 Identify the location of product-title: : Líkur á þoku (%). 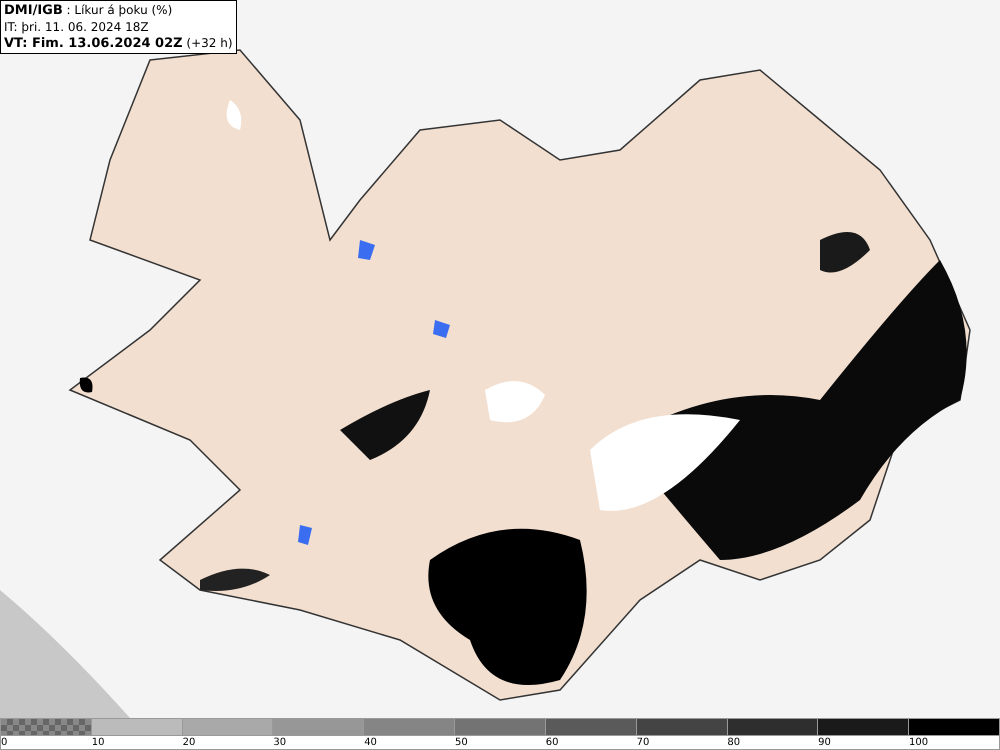
(119, 10).